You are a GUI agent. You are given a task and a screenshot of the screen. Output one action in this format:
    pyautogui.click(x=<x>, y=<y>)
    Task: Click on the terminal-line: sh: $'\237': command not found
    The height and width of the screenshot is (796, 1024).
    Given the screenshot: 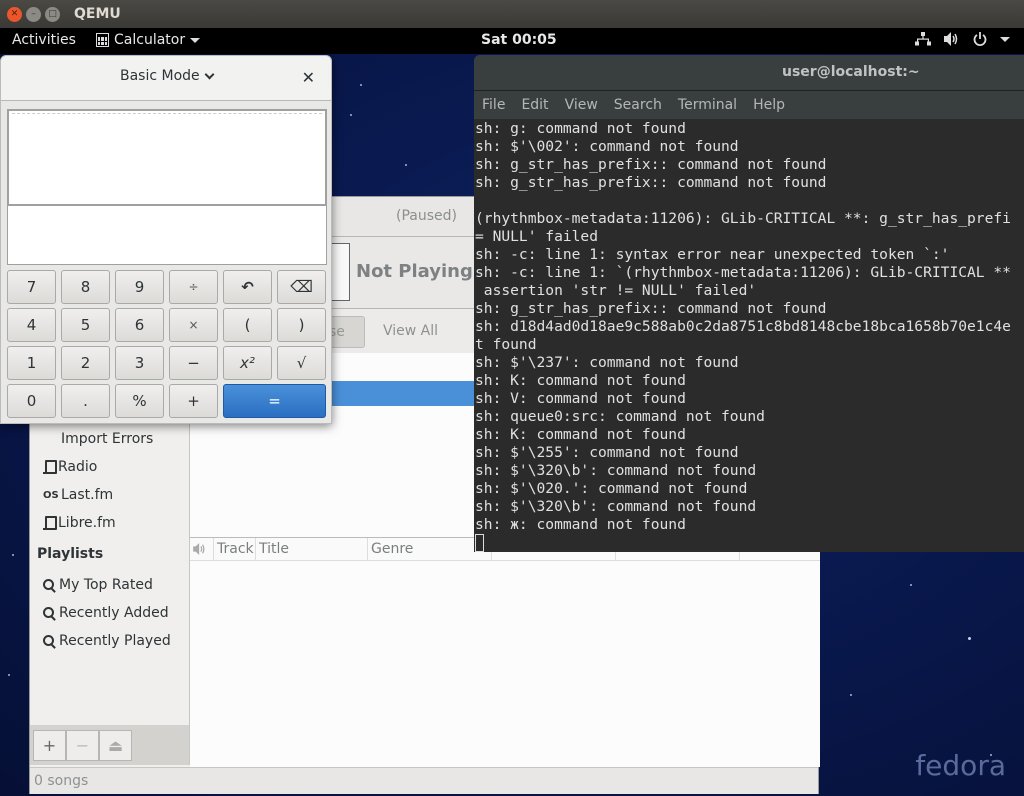 What is the action you would take?
    pyautogui.click(x=607, y=362)
    